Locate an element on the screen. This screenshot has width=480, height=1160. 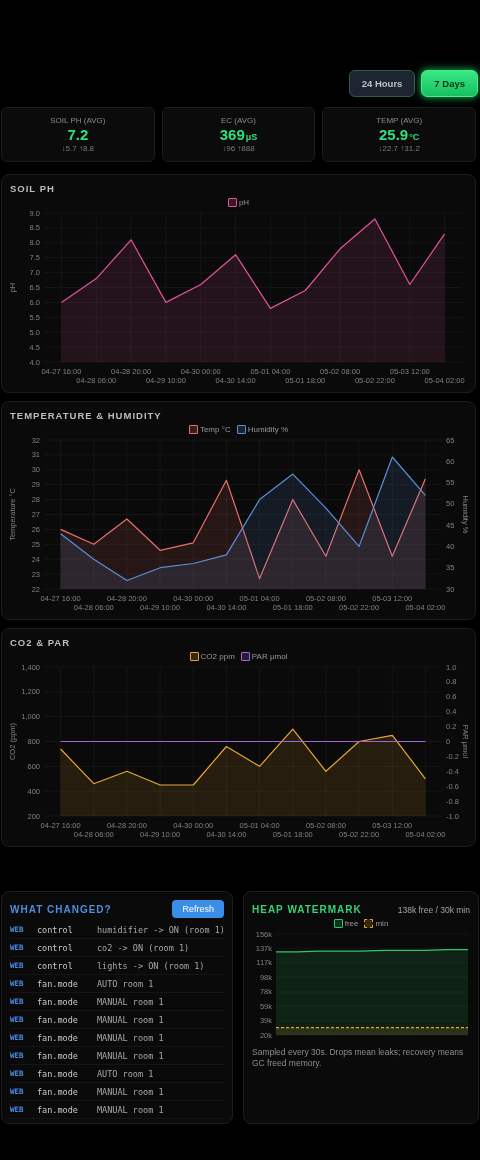
range-tab: 24 Hours is located at coordinates (382, 83).